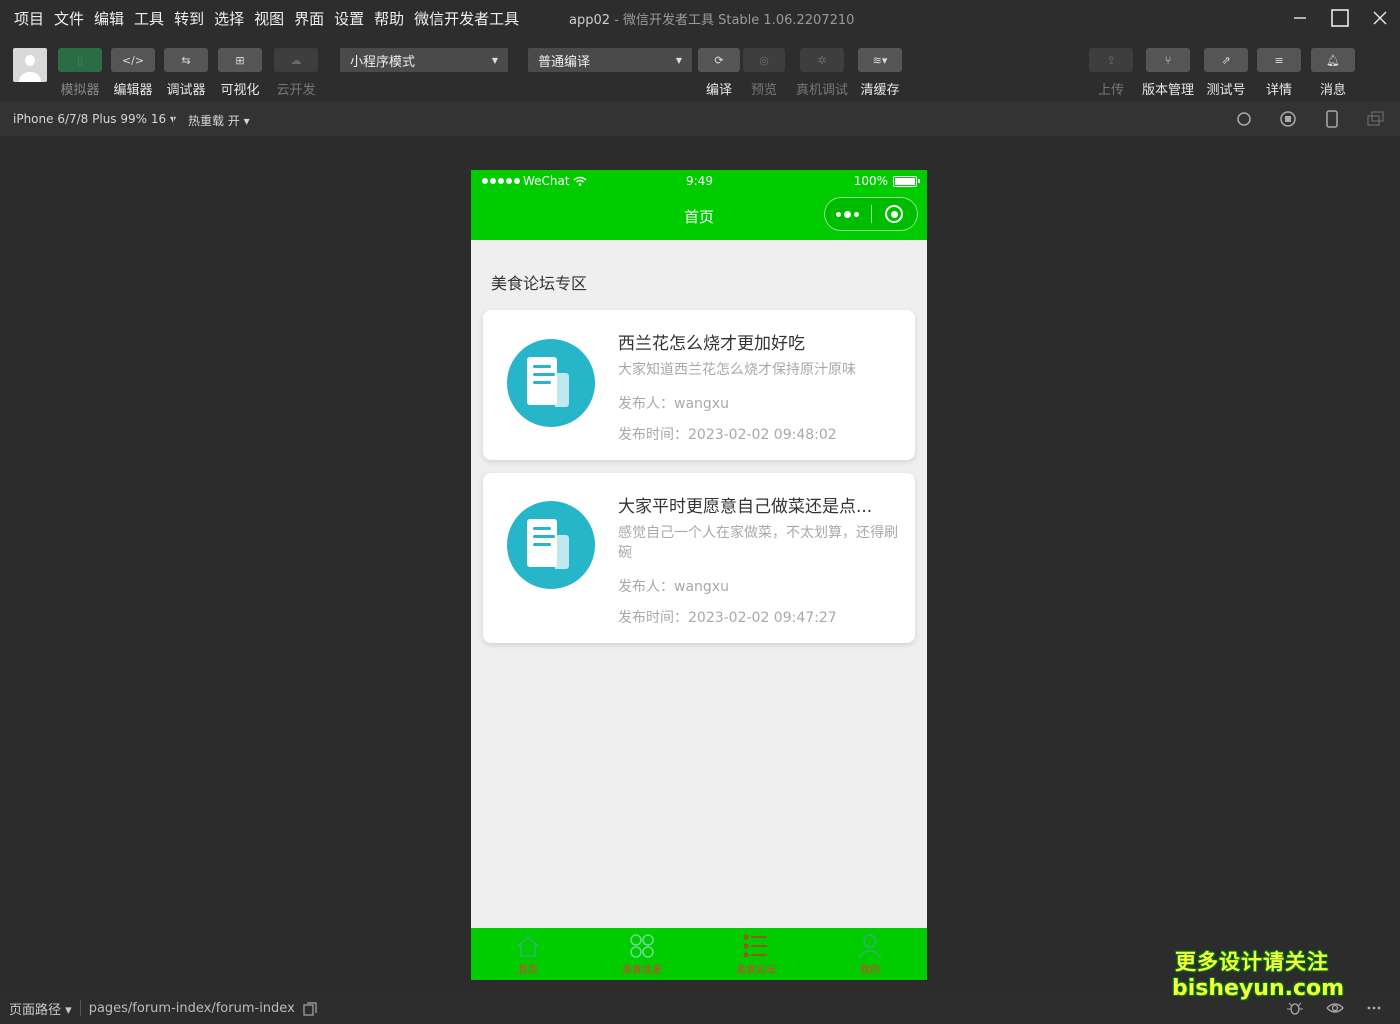 The height and width of the screenshot is (1024, 1400). I want to click on battery: 100%, so click(886, 181).